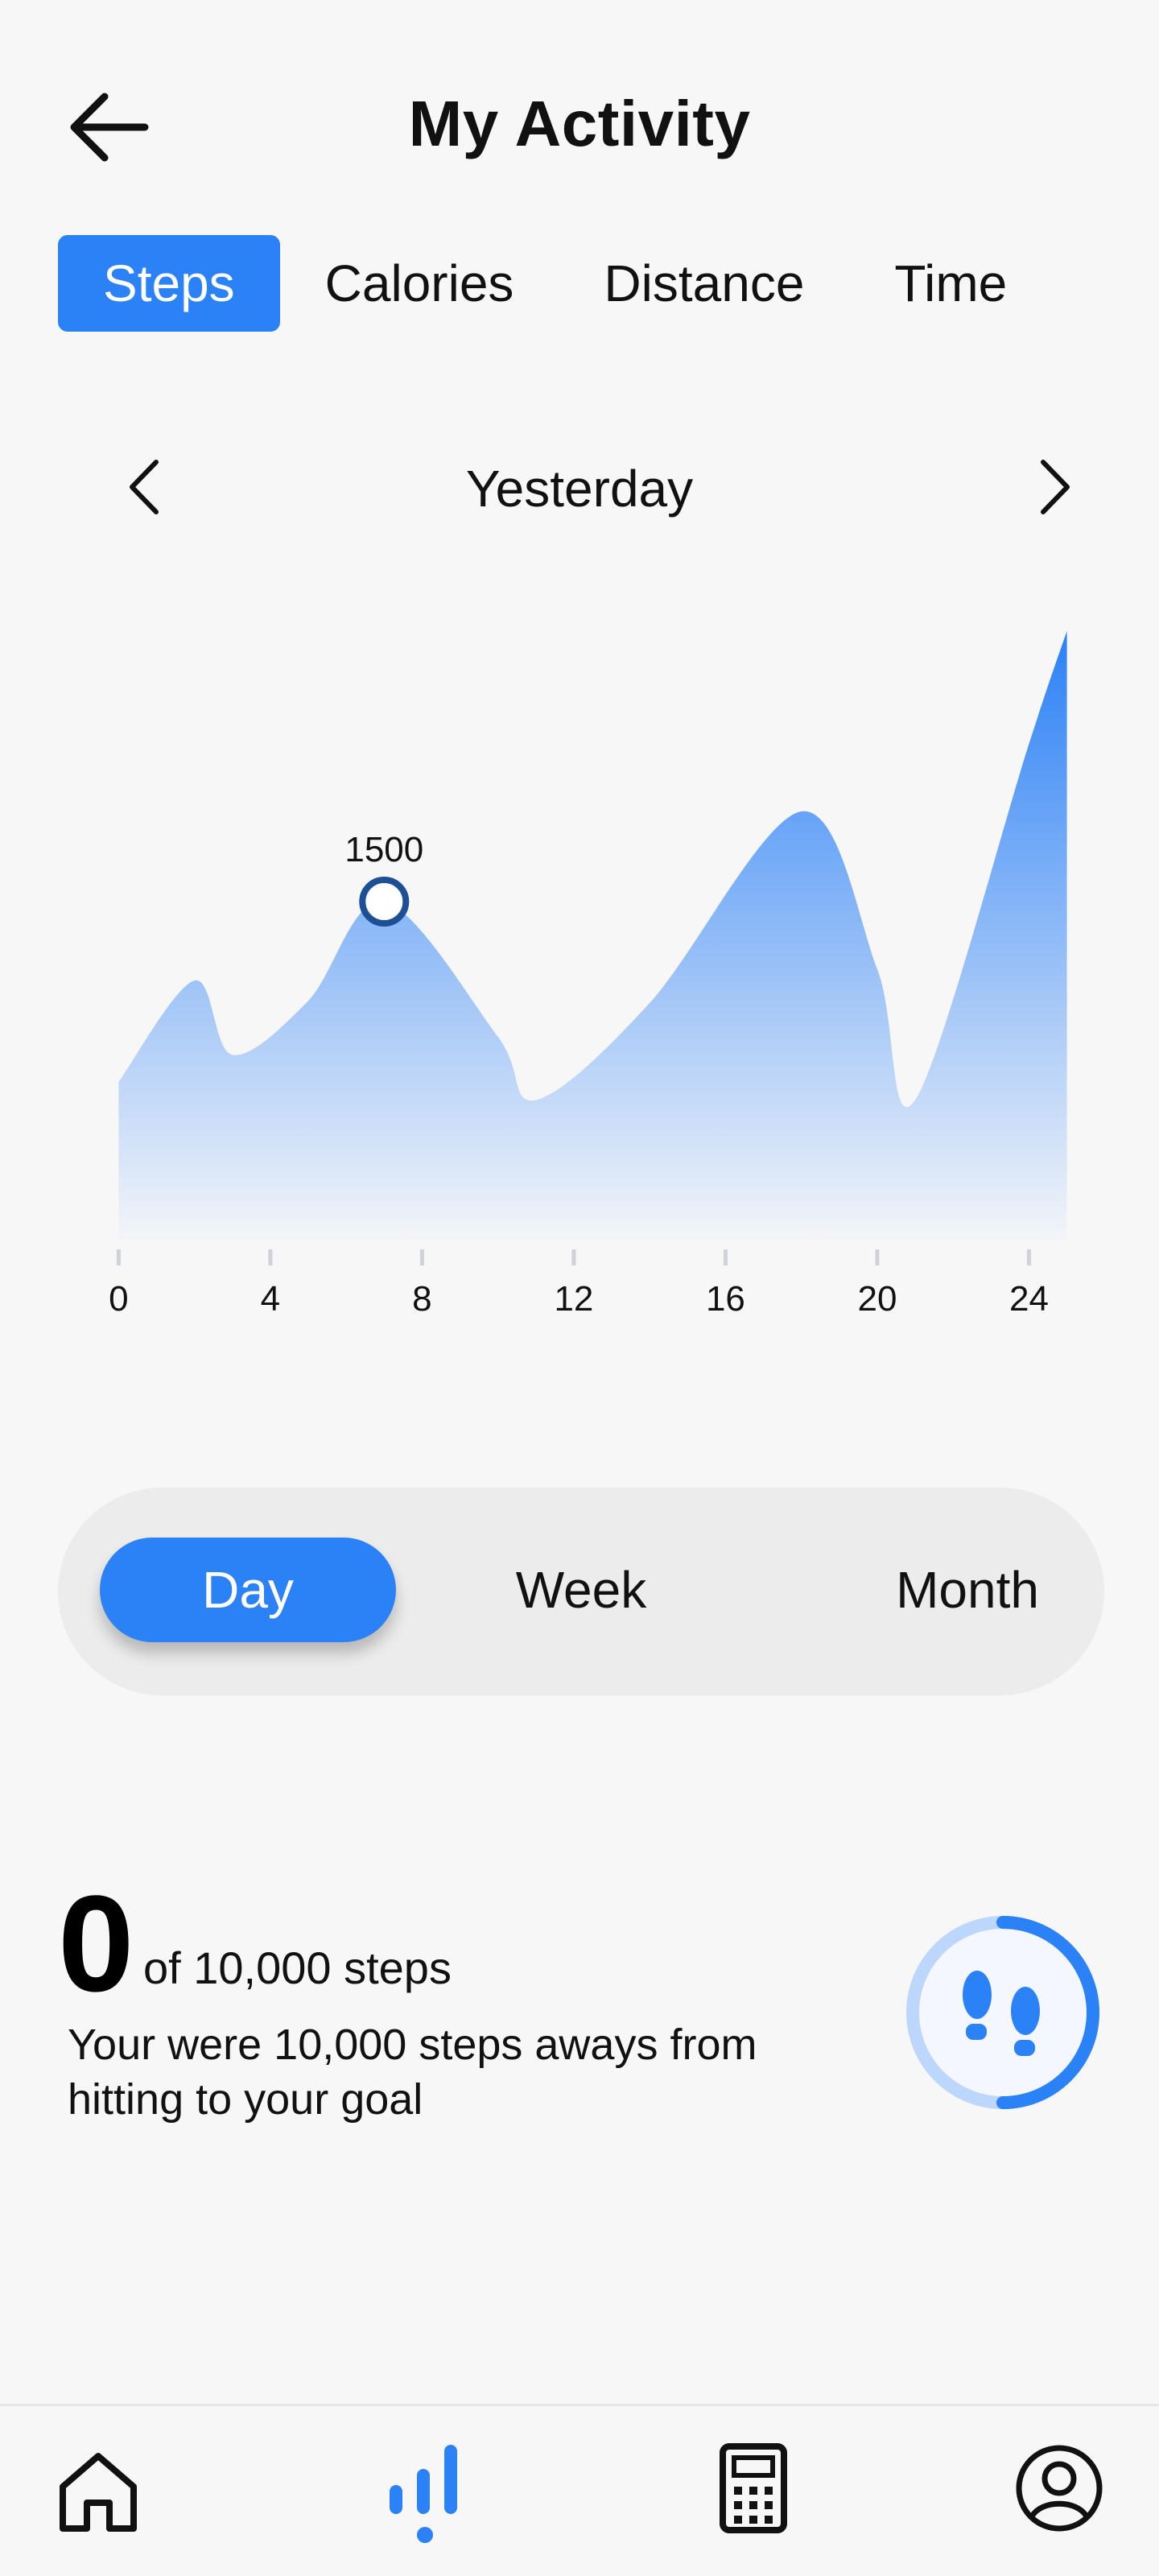  What do you see at coordinates (877, 1299) in the screenshot?
I see `x-tick-label: 20` at bounding box center [877, 1299].